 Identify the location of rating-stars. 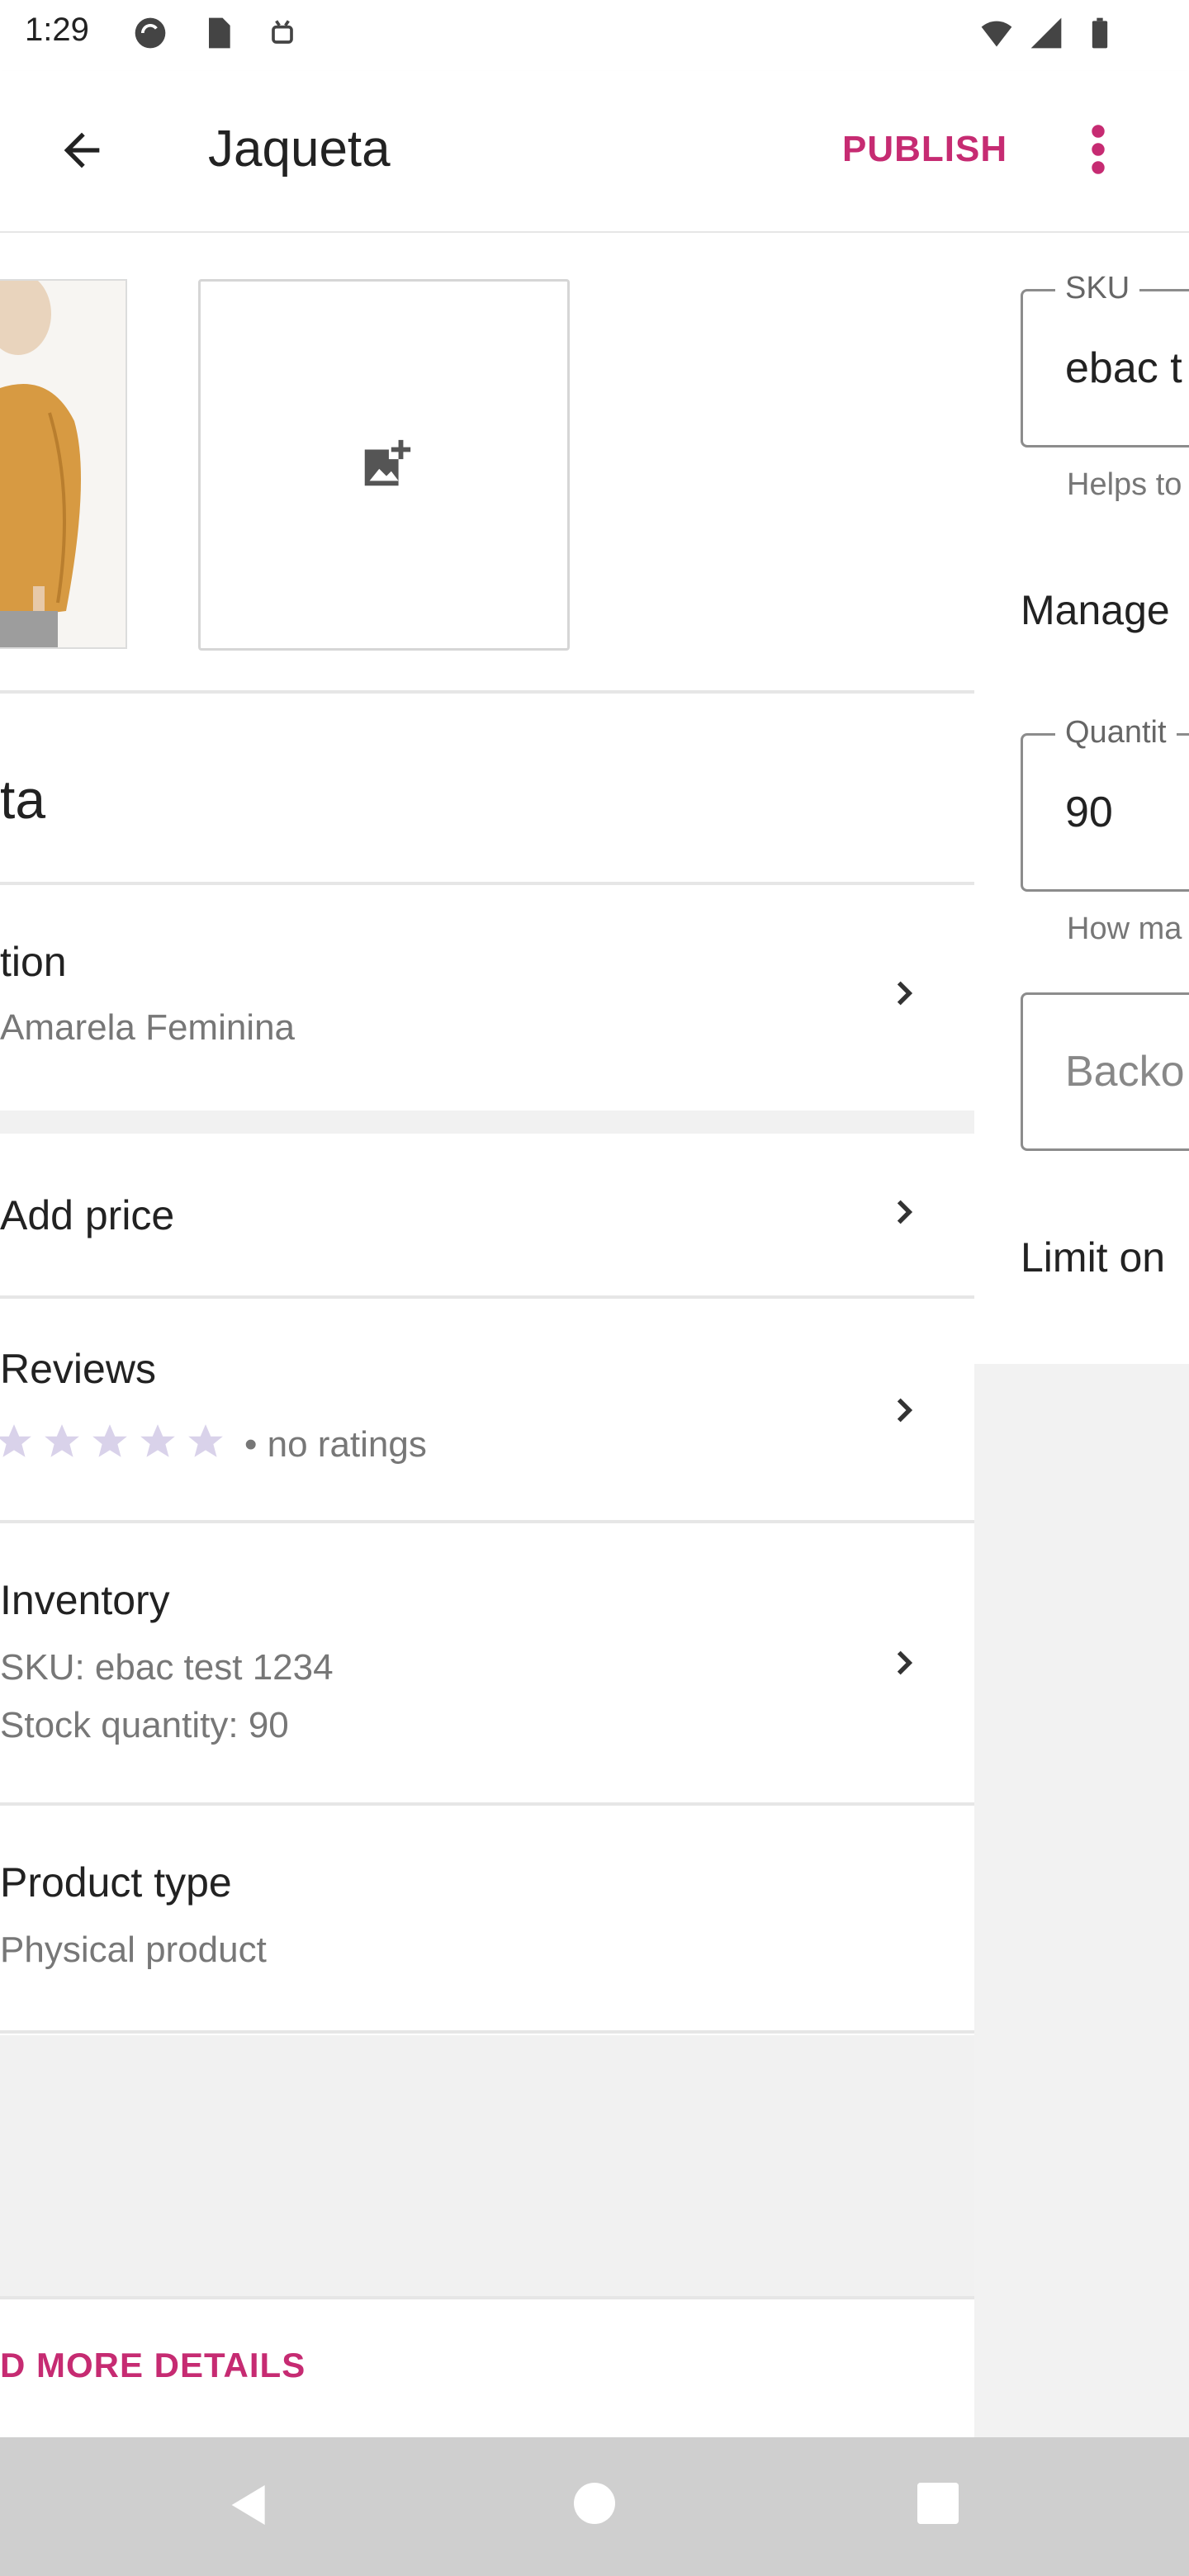
(113, 1441).